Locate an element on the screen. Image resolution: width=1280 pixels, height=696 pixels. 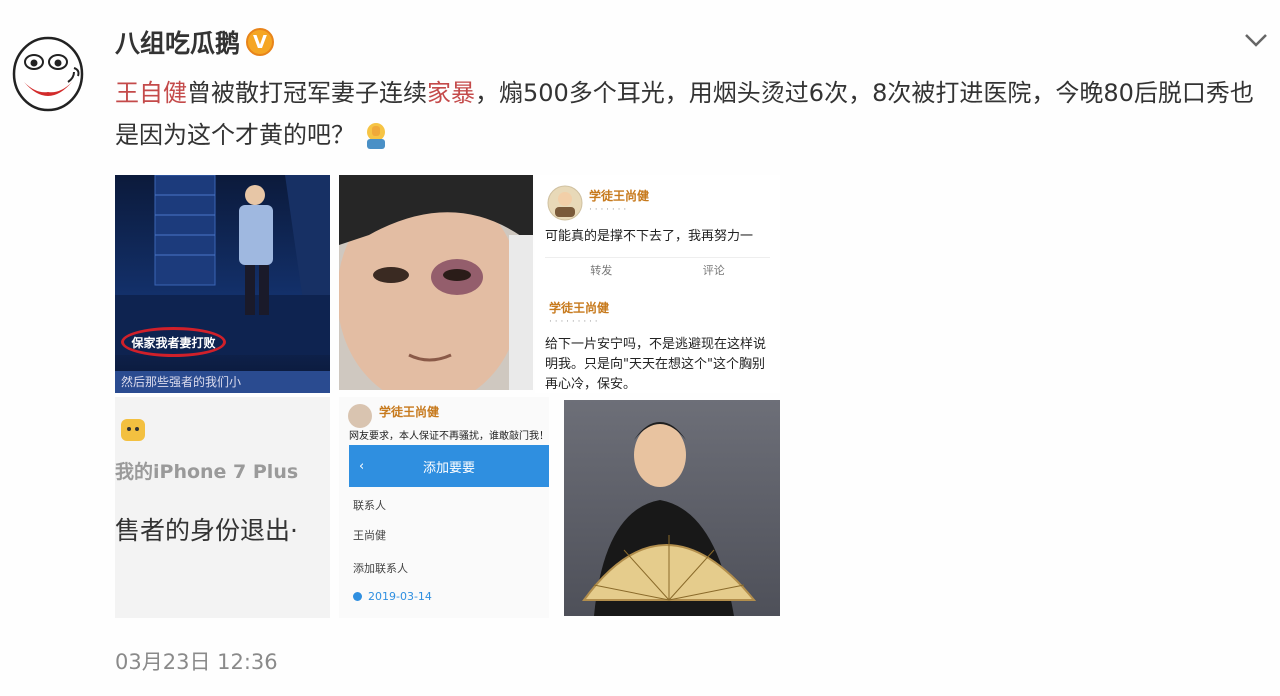
app-date-row: 2019-03-14 is located at coordinates (392, 596).